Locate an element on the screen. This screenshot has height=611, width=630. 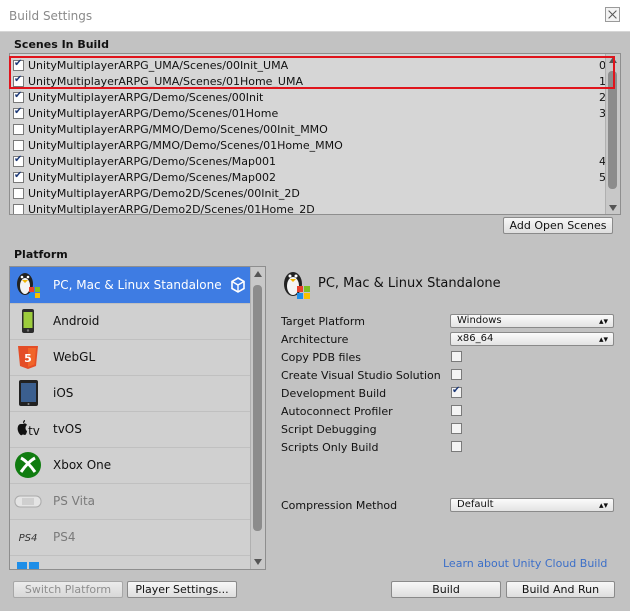
platform-label: PS Vita is located at coordinates (74, 501).